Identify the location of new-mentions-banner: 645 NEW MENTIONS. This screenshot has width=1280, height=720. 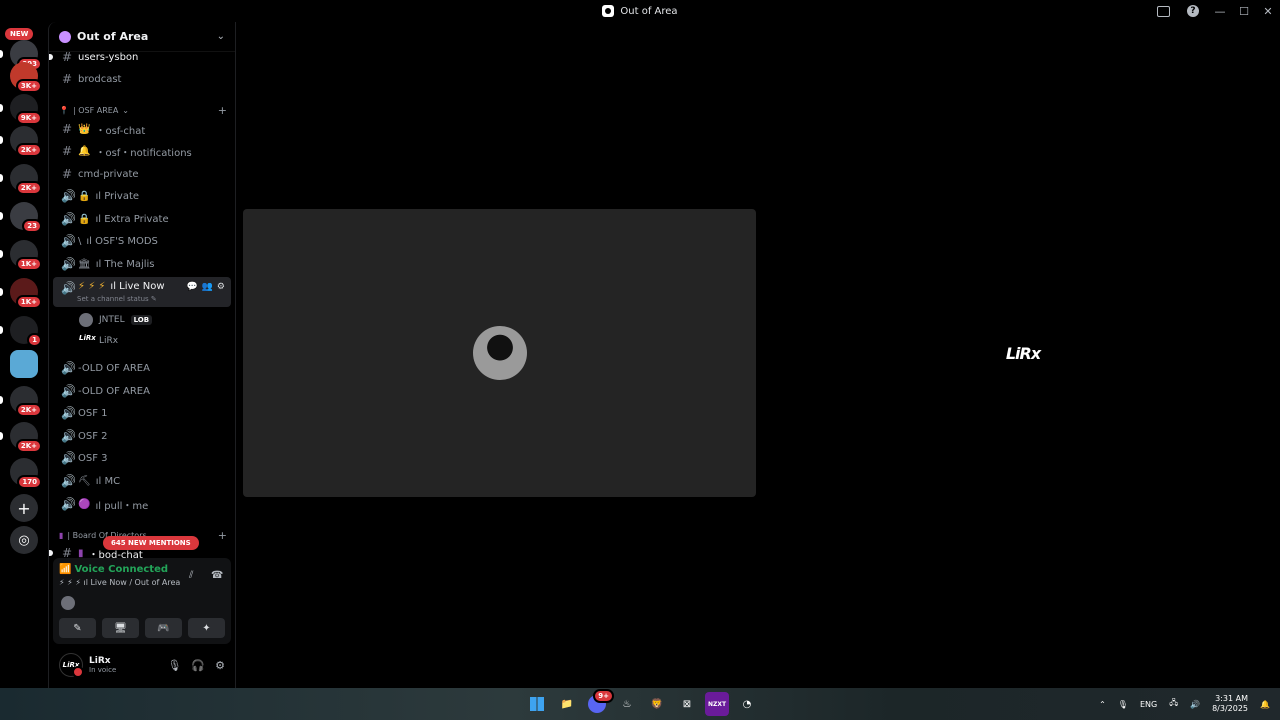
(151, 543).